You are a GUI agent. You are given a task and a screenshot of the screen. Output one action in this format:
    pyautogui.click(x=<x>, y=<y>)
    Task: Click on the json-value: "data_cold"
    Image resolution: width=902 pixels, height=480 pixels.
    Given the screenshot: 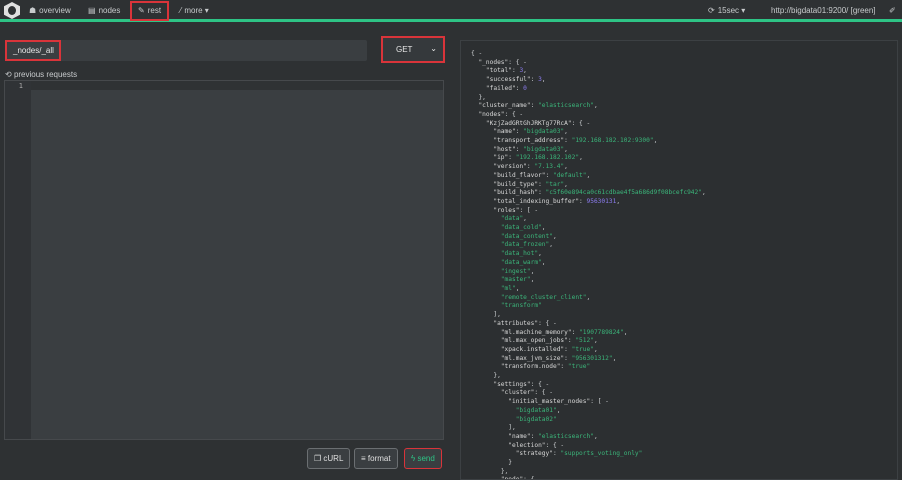 What is the action you would take?
    pyautogui.click(x=521, y=228)
    